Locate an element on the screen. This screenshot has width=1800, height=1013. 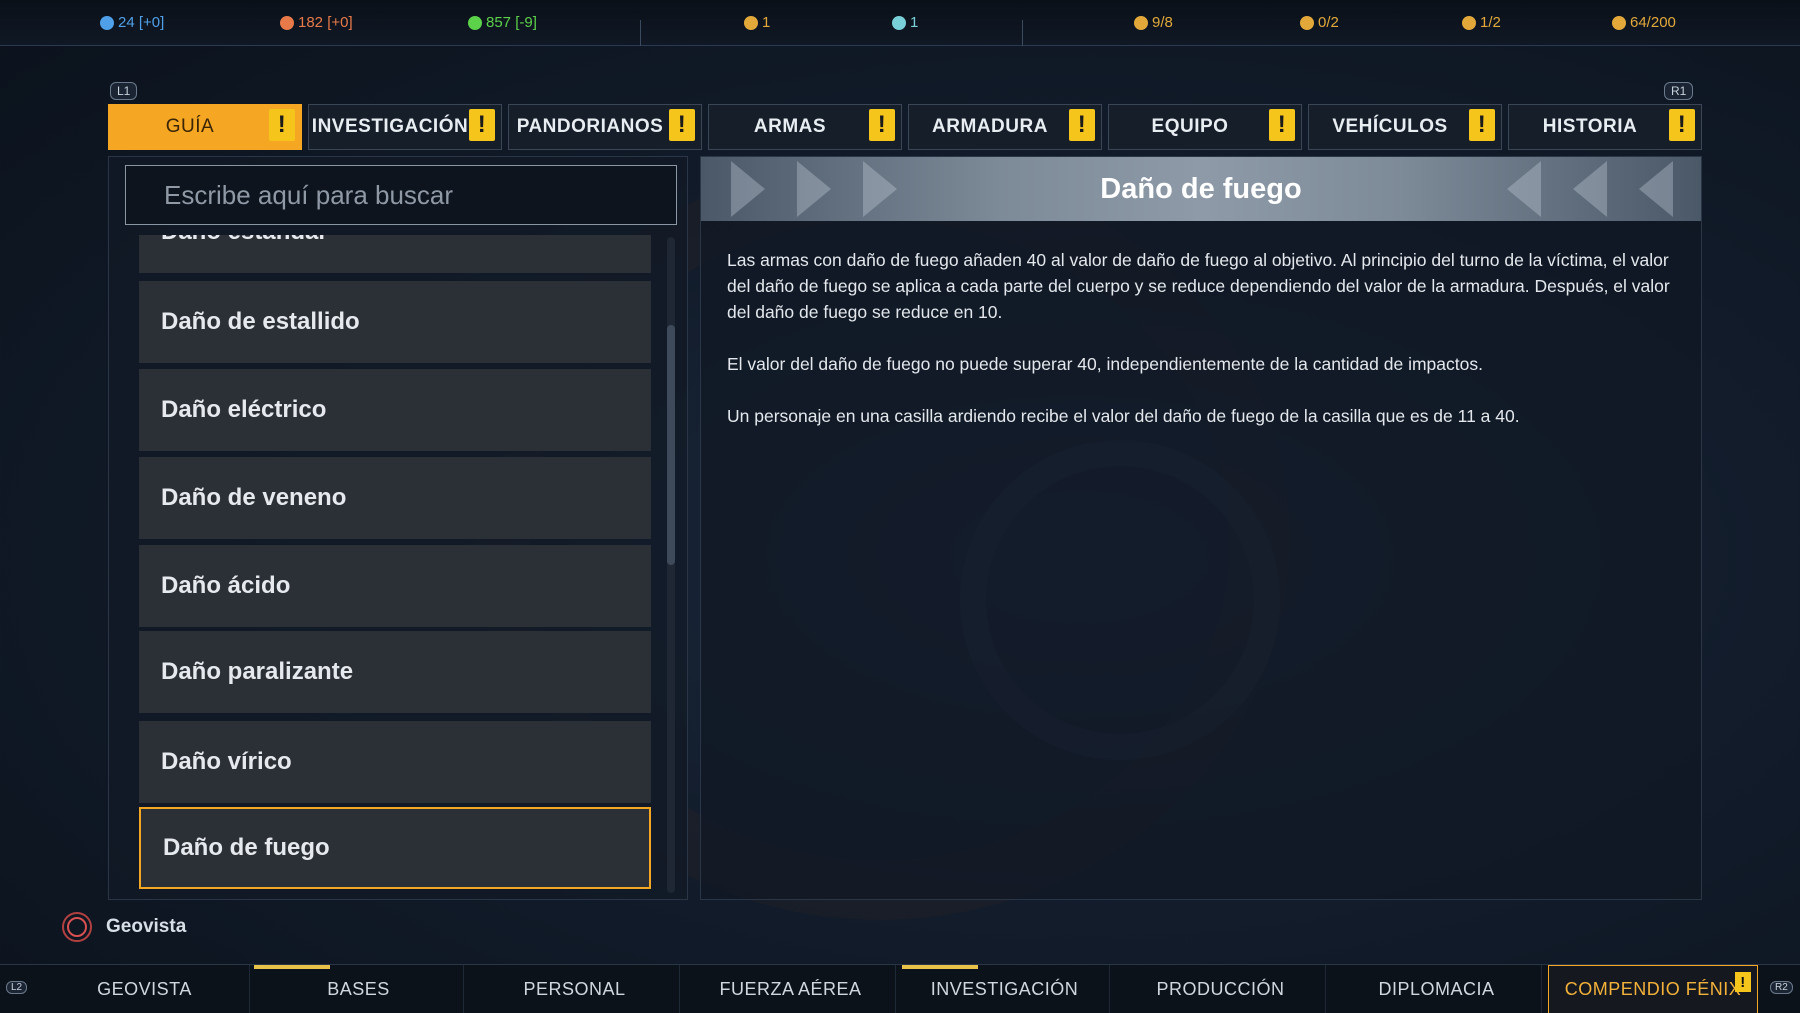
tab-label: ARMAS is located at coordinates (790, 126).